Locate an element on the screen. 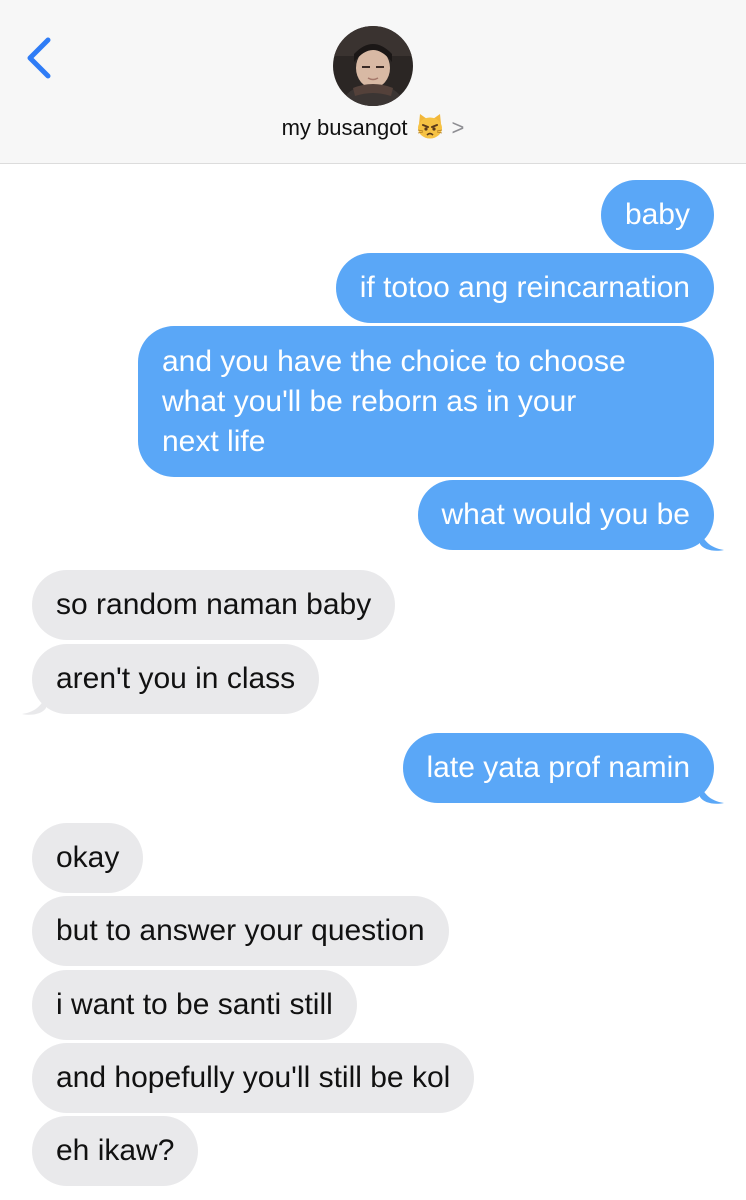 This screenshot has width=746, height=1200. received-message-bubble: but to answer your question is located at coordinates (240, 931).